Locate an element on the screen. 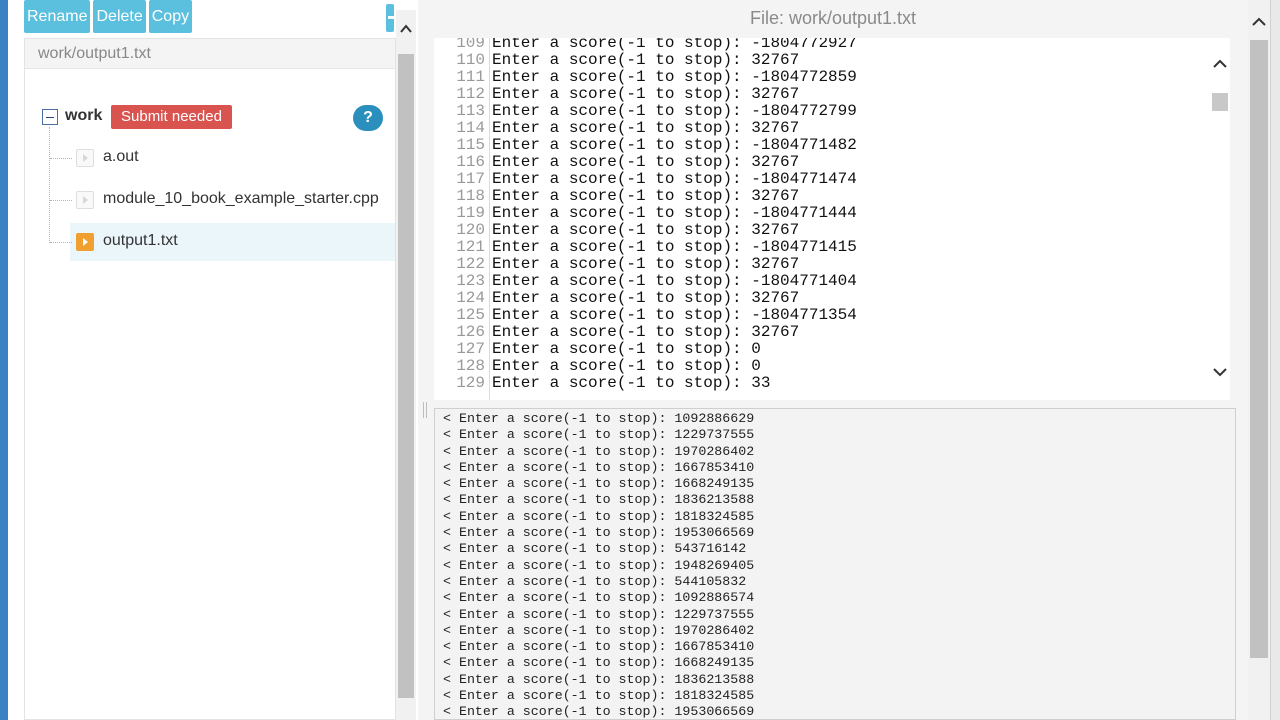 This screenshot has height=720, width=1280. tree-file-output1-txt: output1.txt is located at coordinates (222, 242).